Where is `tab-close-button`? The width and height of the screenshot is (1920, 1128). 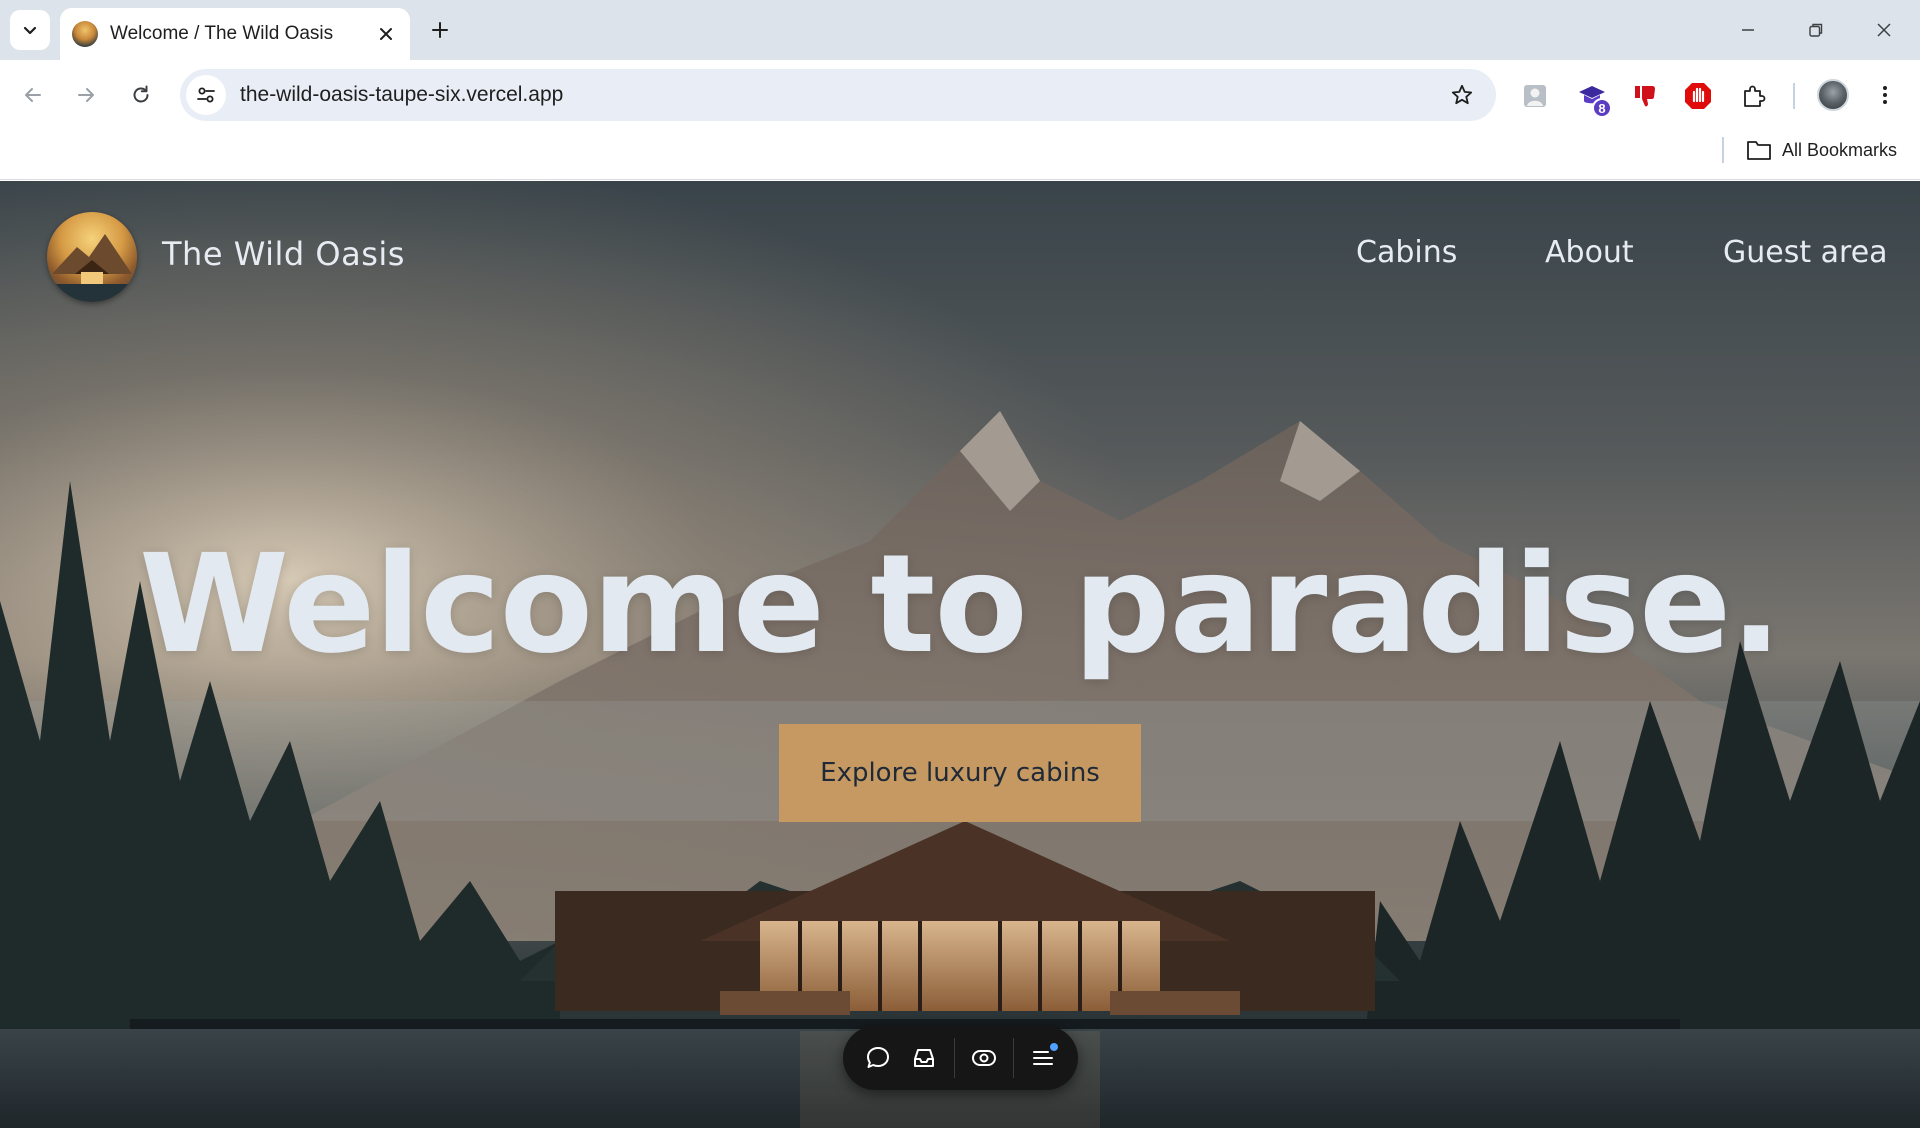 tab-close-button is located at coordinates (386, 34).